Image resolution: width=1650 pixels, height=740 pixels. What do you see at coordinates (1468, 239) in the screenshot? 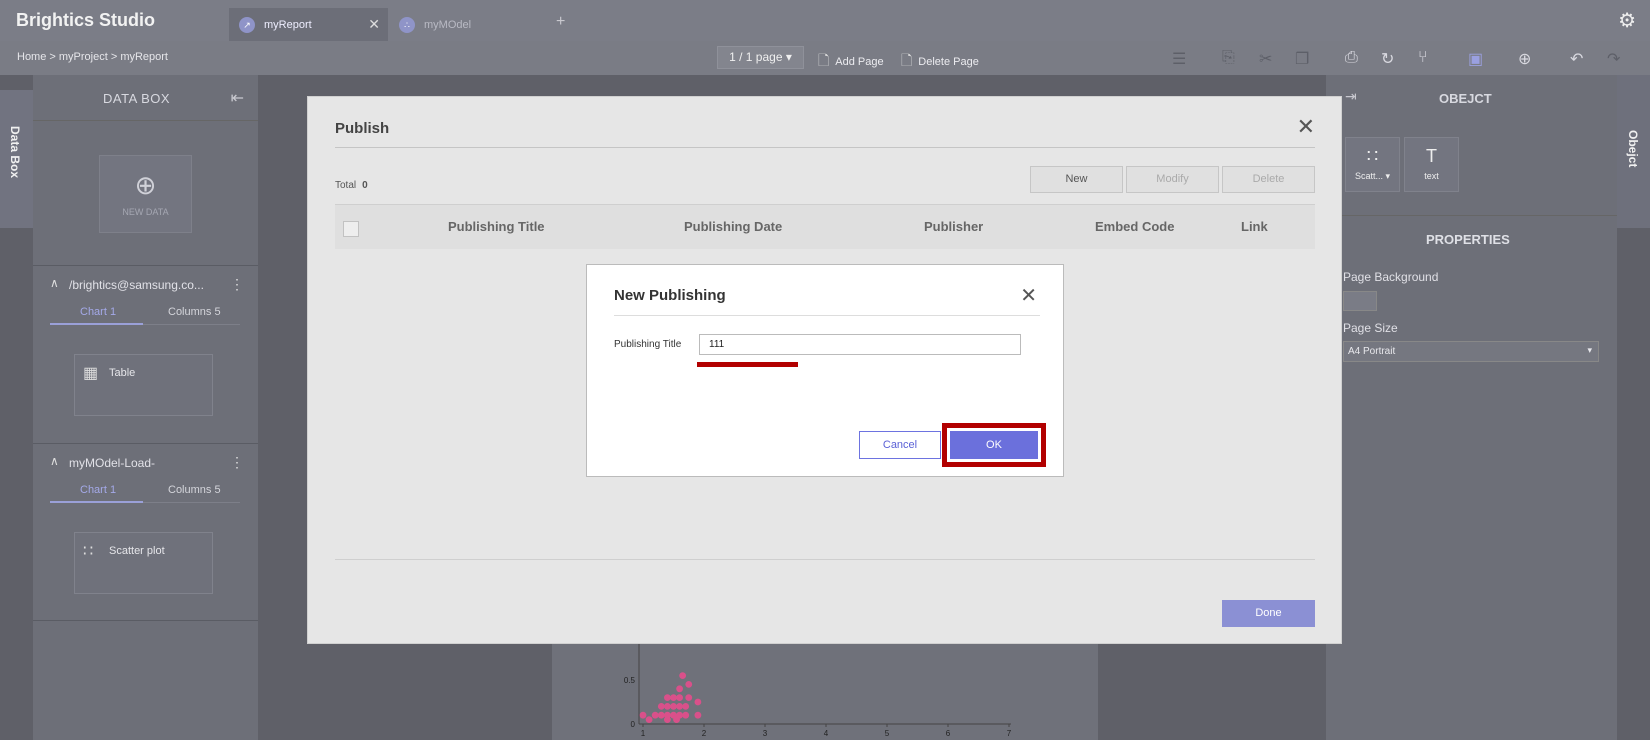
I see `properties-title: PROPERTIES` at bounding box center [1468, 239].